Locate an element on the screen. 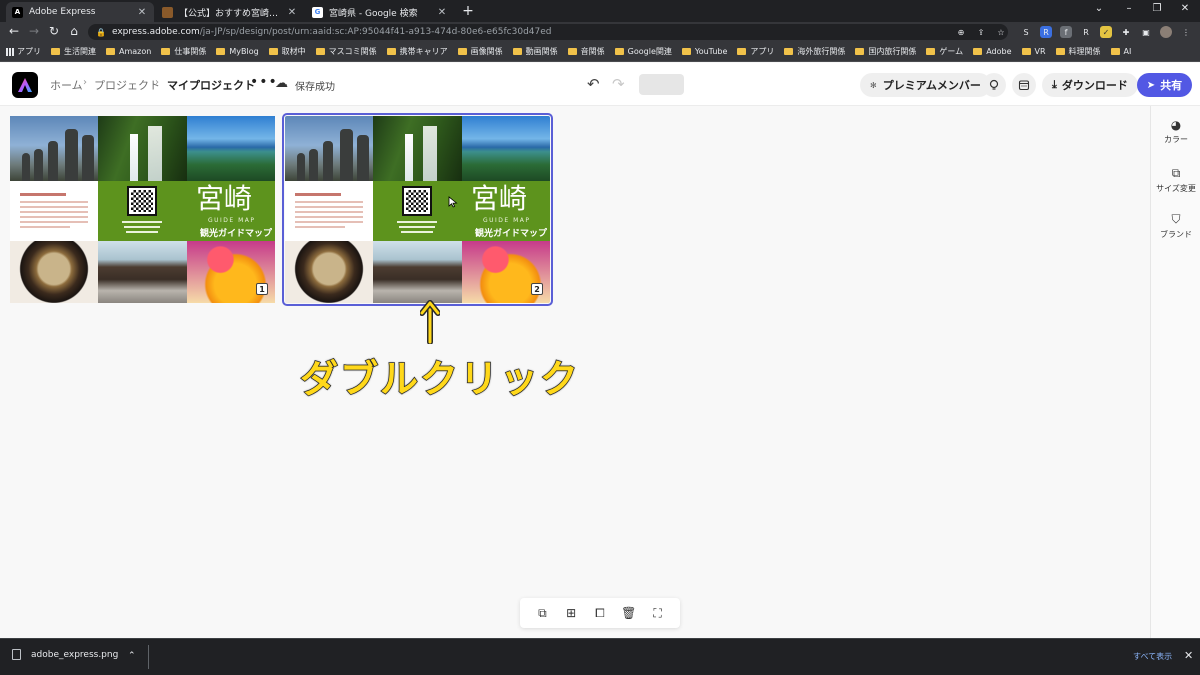  copy-page-icon: ⧠ is located at coordinates (600, 613).